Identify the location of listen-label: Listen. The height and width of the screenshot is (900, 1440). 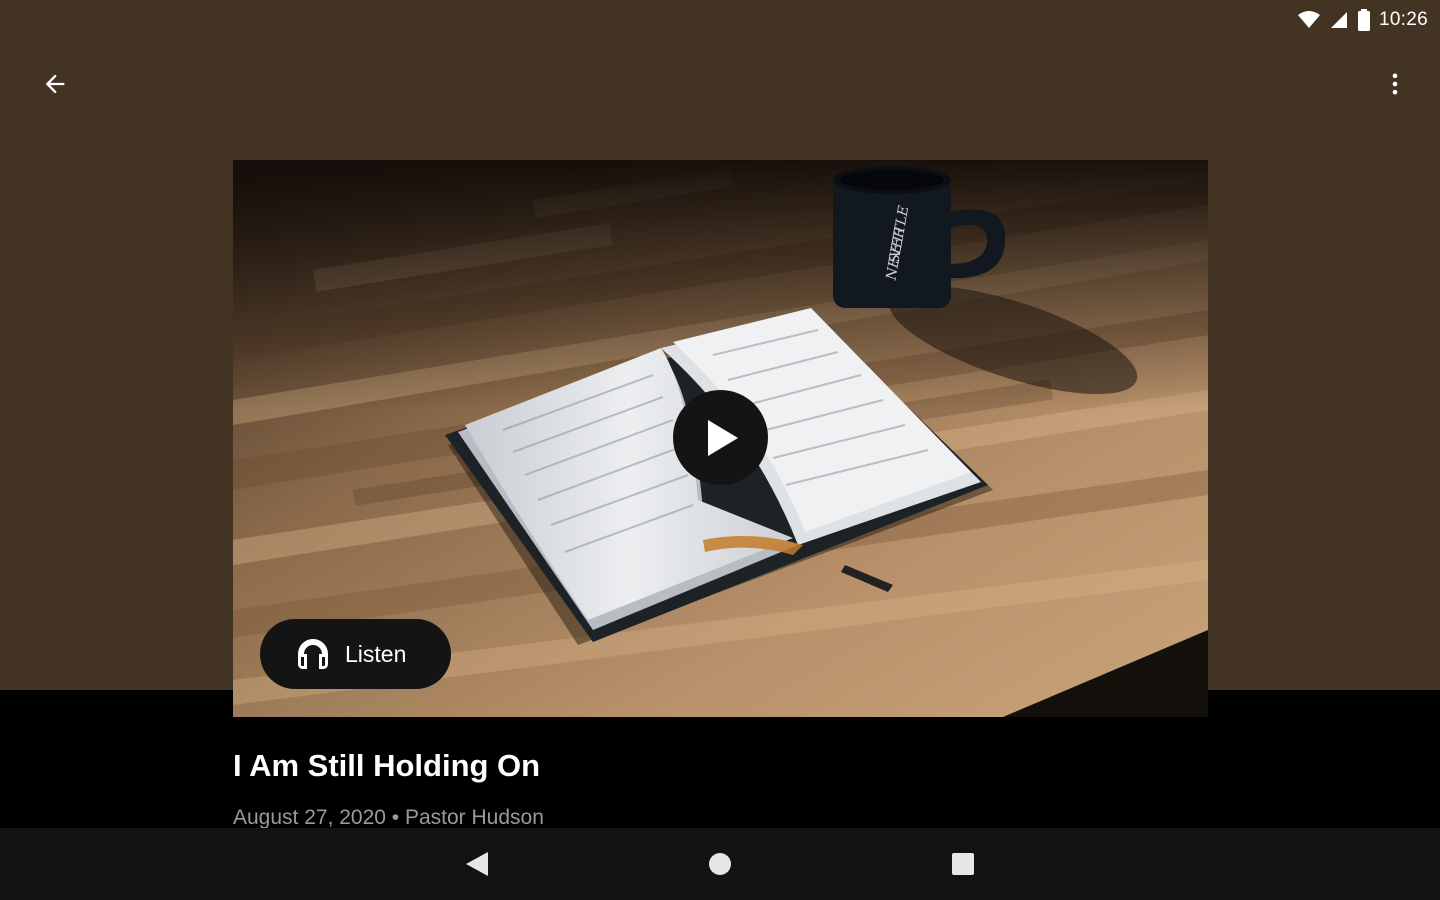
(376, 653).